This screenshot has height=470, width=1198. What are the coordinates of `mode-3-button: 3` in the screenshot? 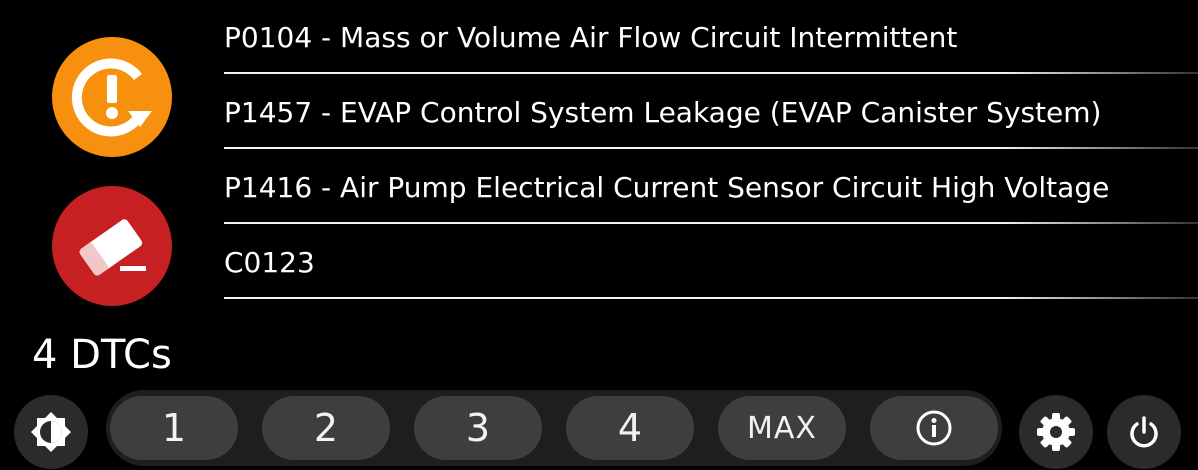 It's located at (478, 428).